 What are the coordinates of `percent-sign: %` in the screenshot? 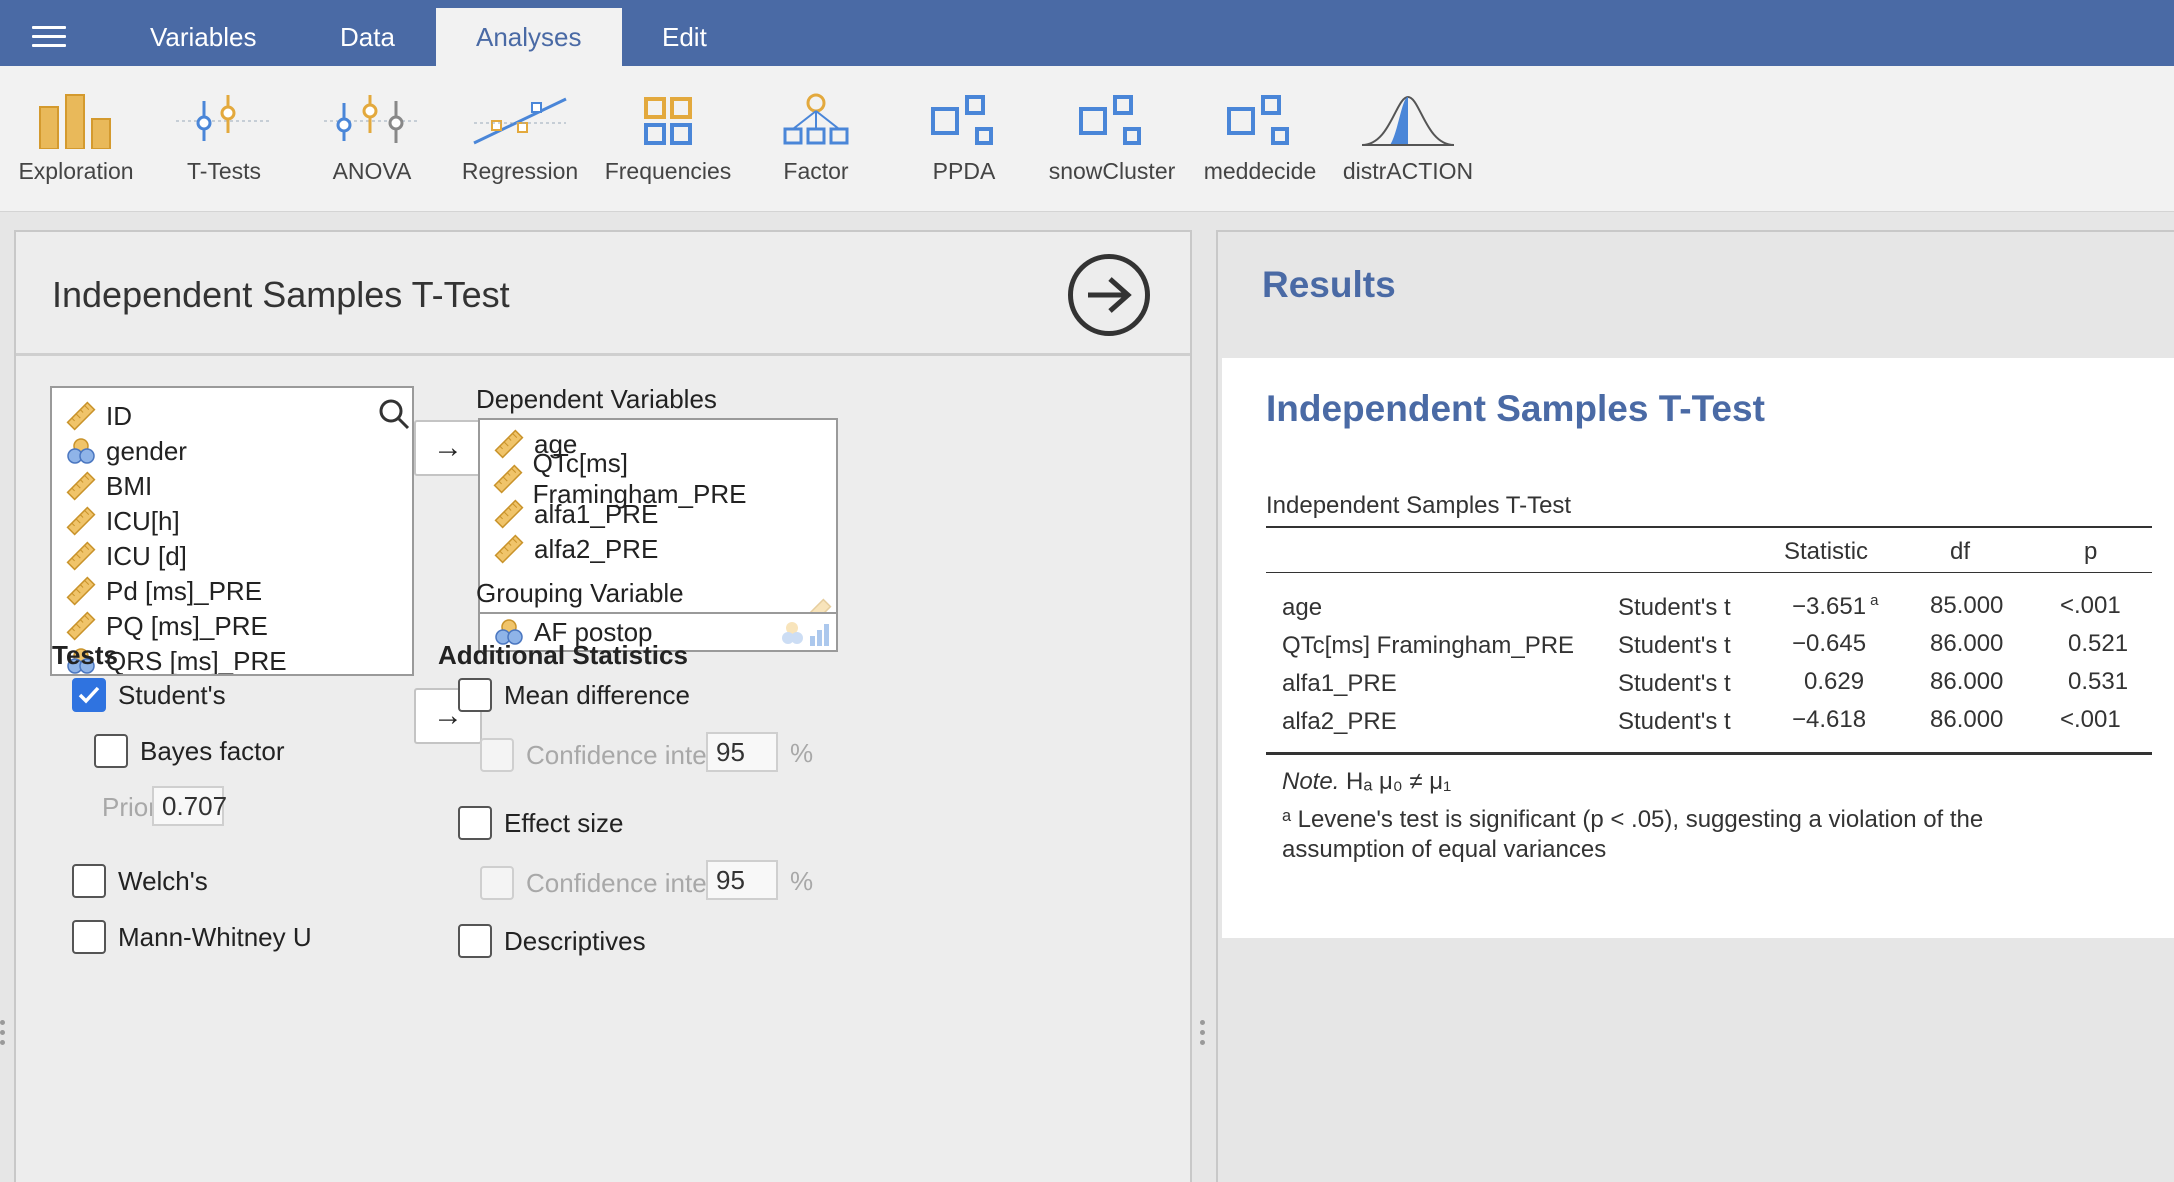 It's located at (802, 881).